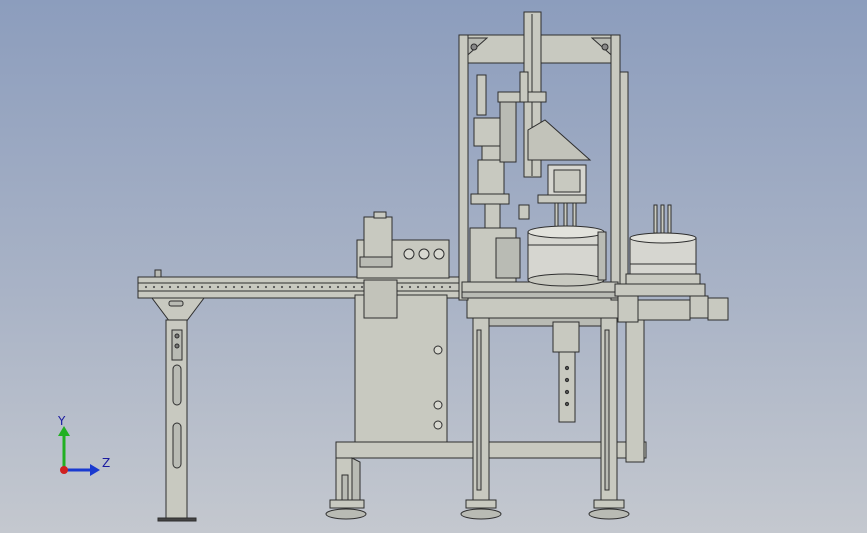 The width and height of the screenshot is (867, 533). What do you see at coordinates (403, 245) in the screenshot?
I see `control-panel` at bounding box center [403, 245].